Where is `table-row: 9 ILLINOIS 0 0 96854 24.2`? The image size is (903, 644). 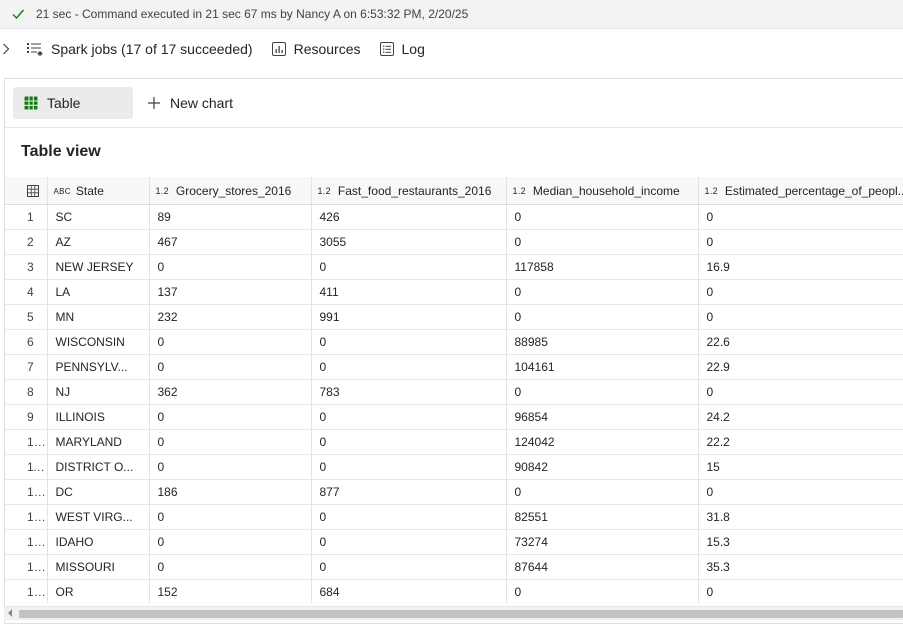
table-row: 9 ILLINOIS 0 0 96854 24.2 is located at coordinates (454, 417).